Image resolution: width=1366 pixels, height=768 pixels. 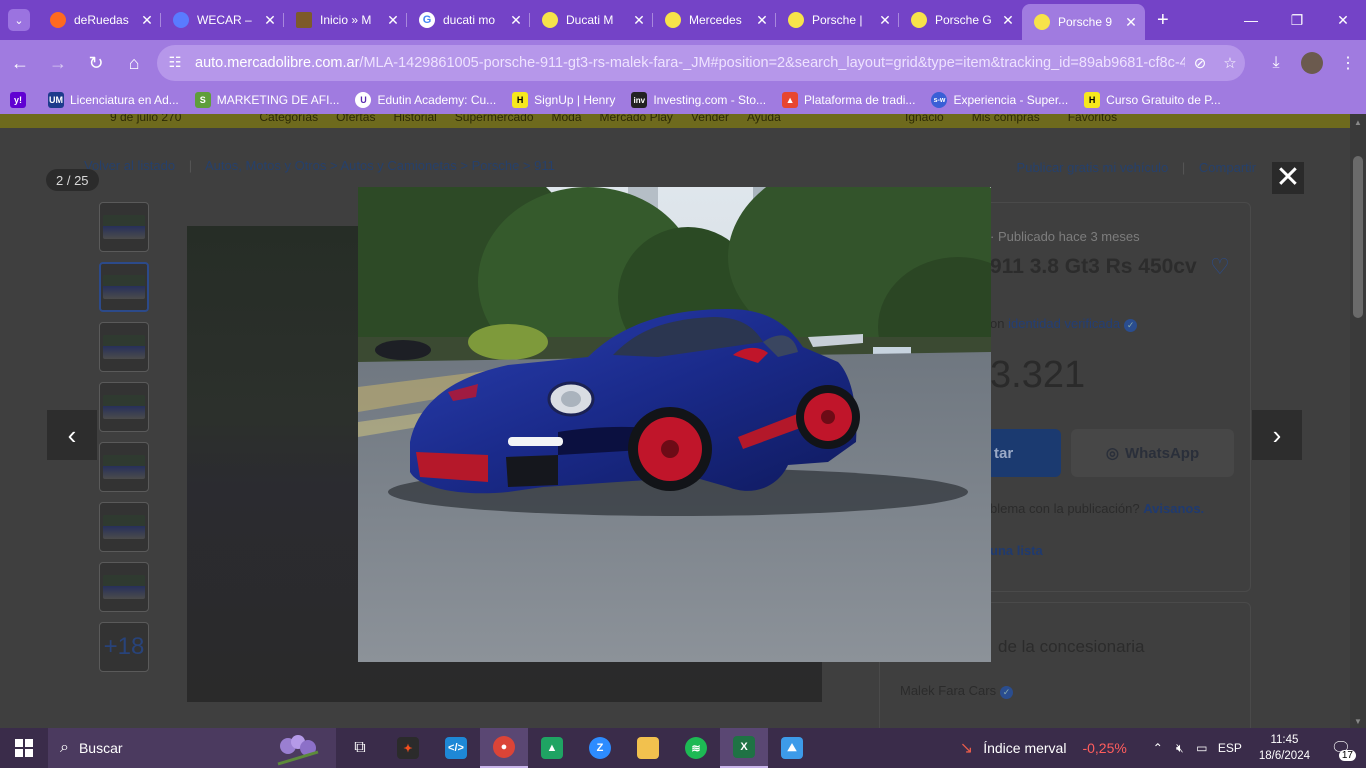 I want to click on speaker-muted-icon: 🔇︎, so click(x=1180, y=748).